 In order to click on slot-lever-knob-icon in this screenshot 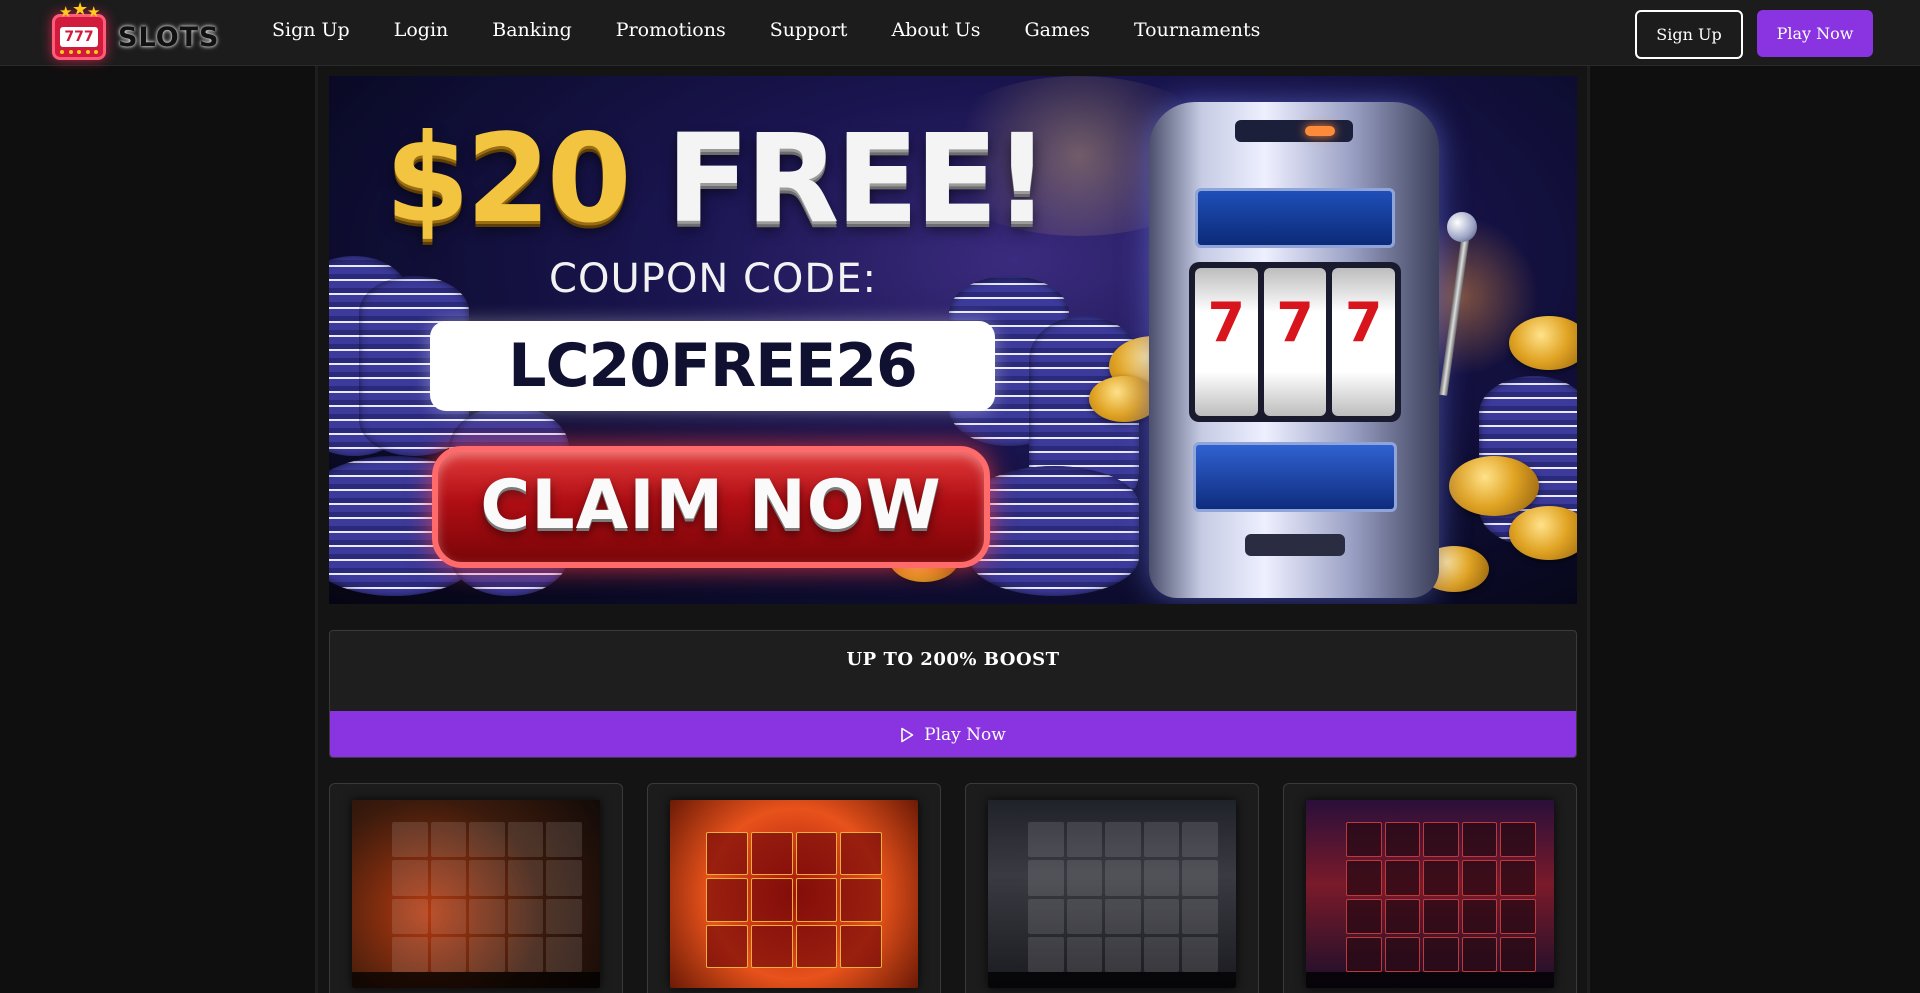, I will do `click(1462, 227)`.